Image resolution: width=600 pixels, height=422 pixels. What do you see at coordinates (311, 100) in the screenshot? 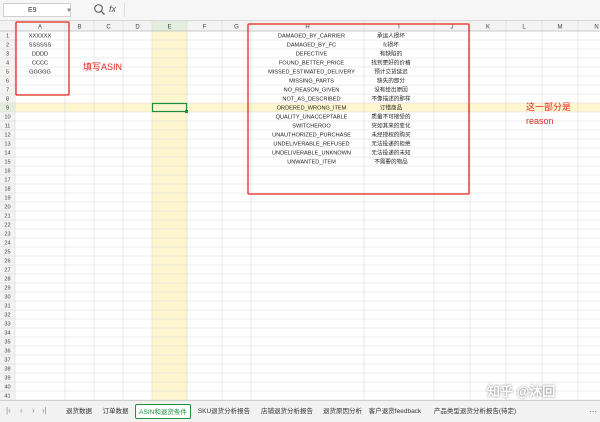
I see `reason-code-cell: NOT_AS_DESCRIBED` at bounding box center [311, 100].